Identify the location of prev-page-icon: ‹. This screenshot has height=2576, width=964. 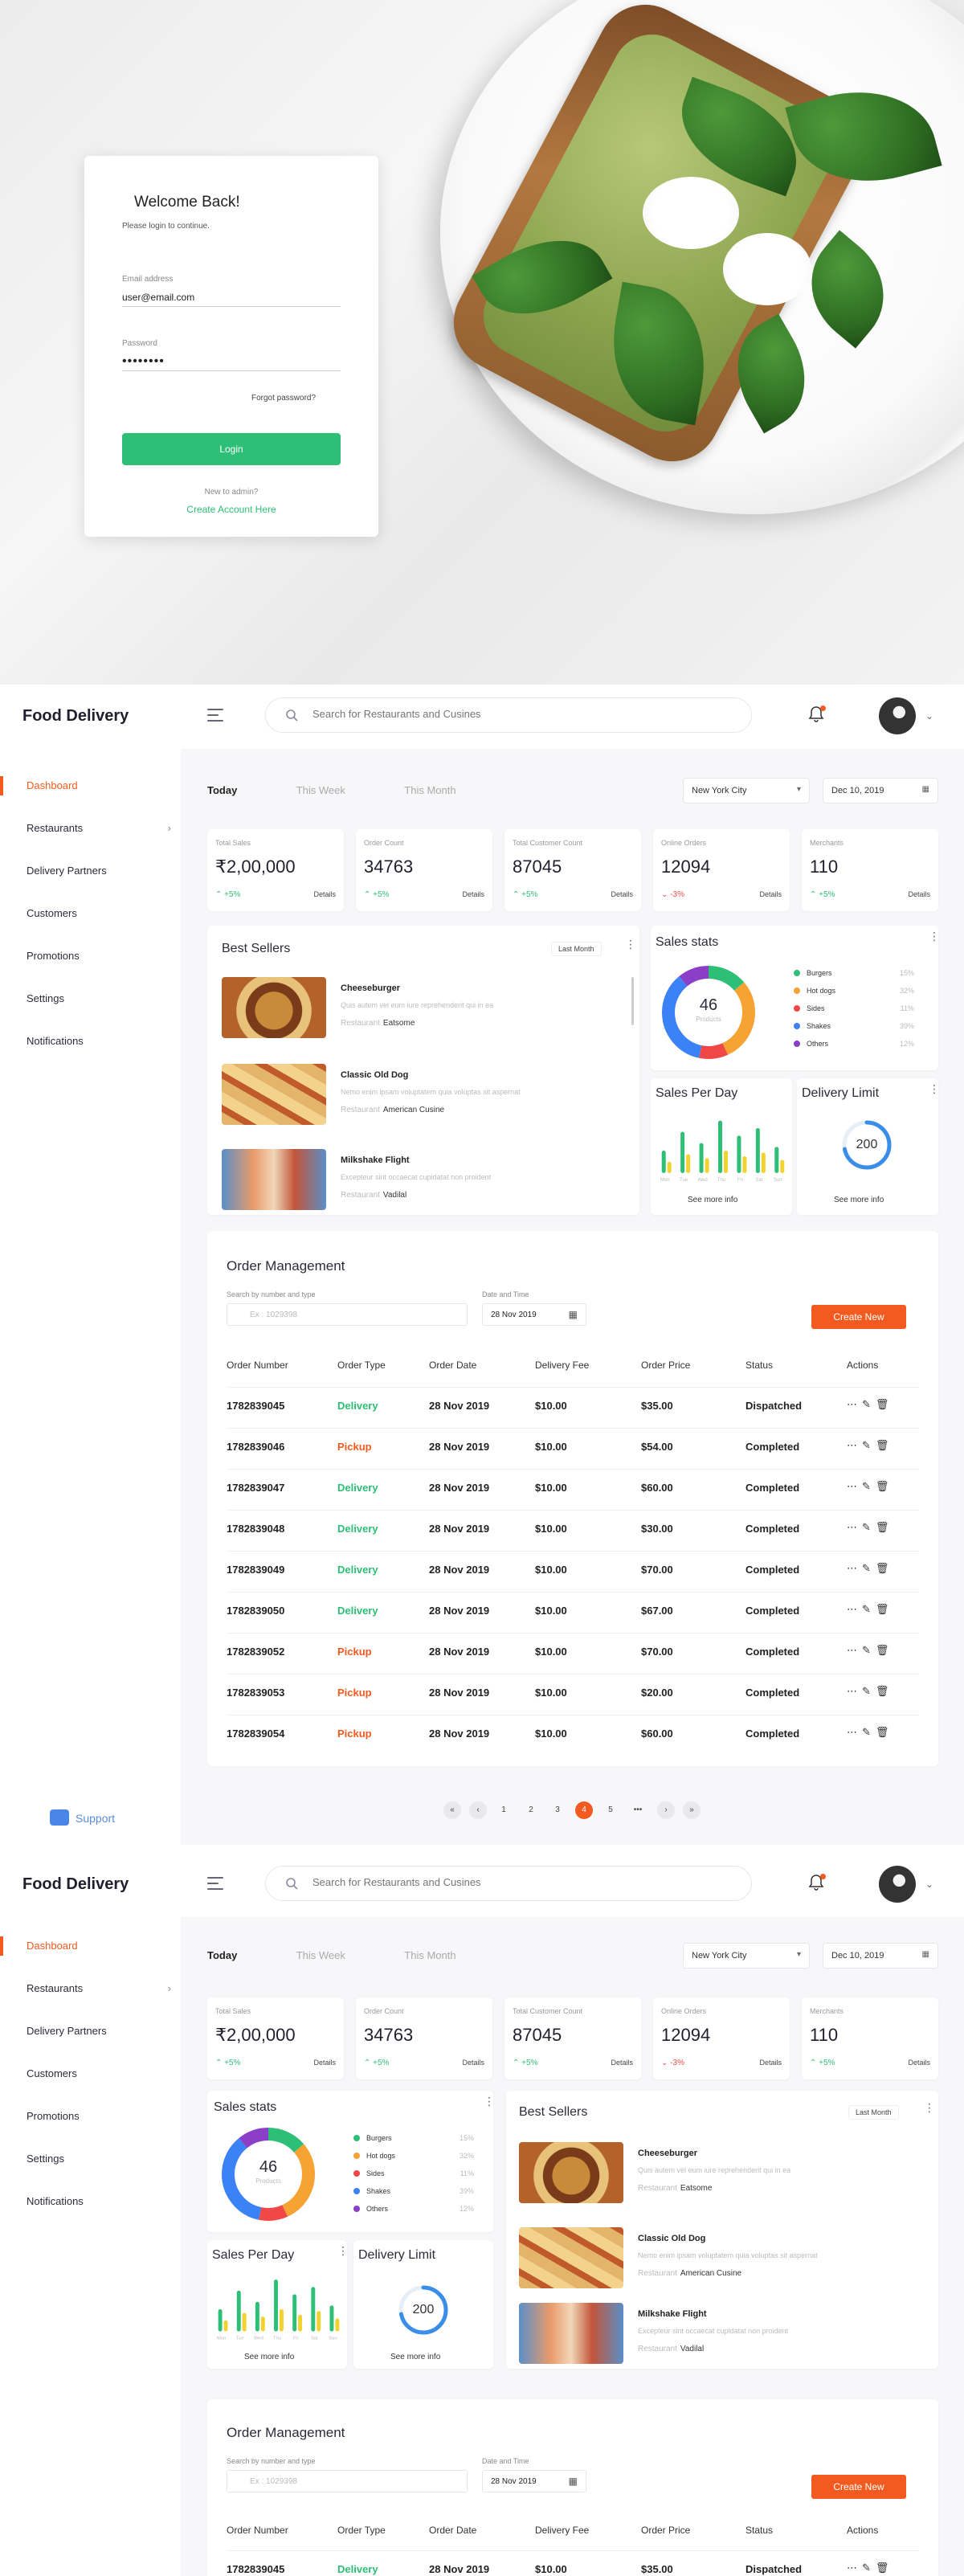
(478, 1810).